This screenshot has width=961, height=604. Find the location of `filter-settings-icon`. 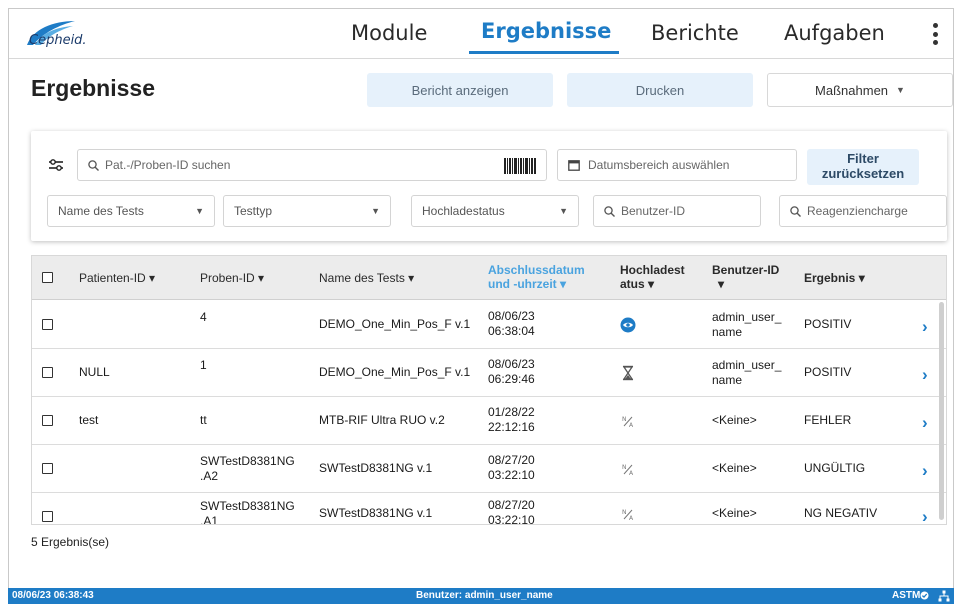

filter-settings-icon is located at coordinates (56, 165).